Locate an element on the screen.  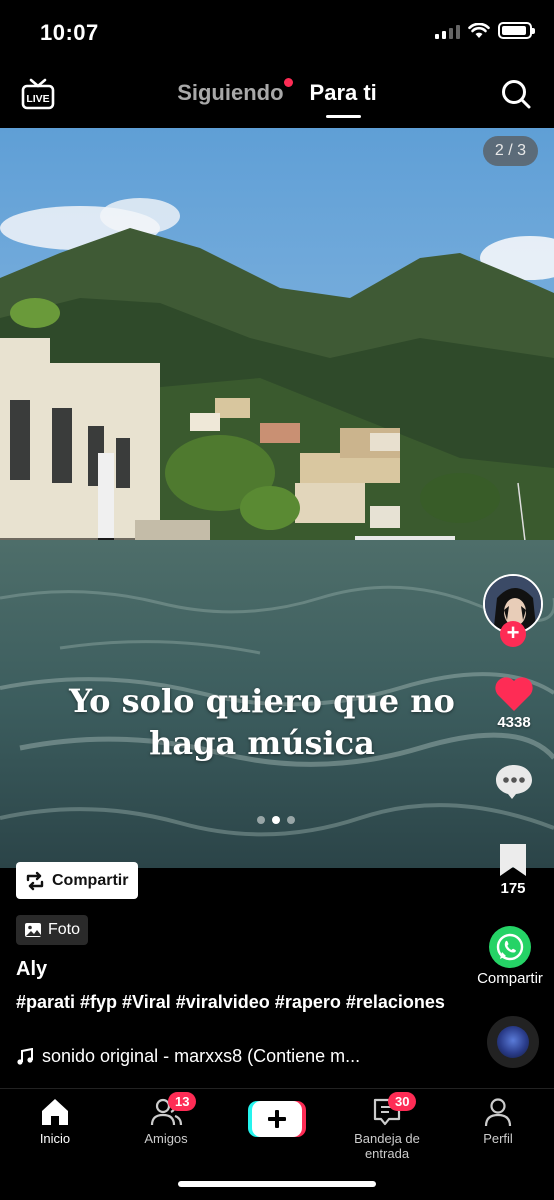
status-bar: 10:07 is located at coordinates (277, 33).